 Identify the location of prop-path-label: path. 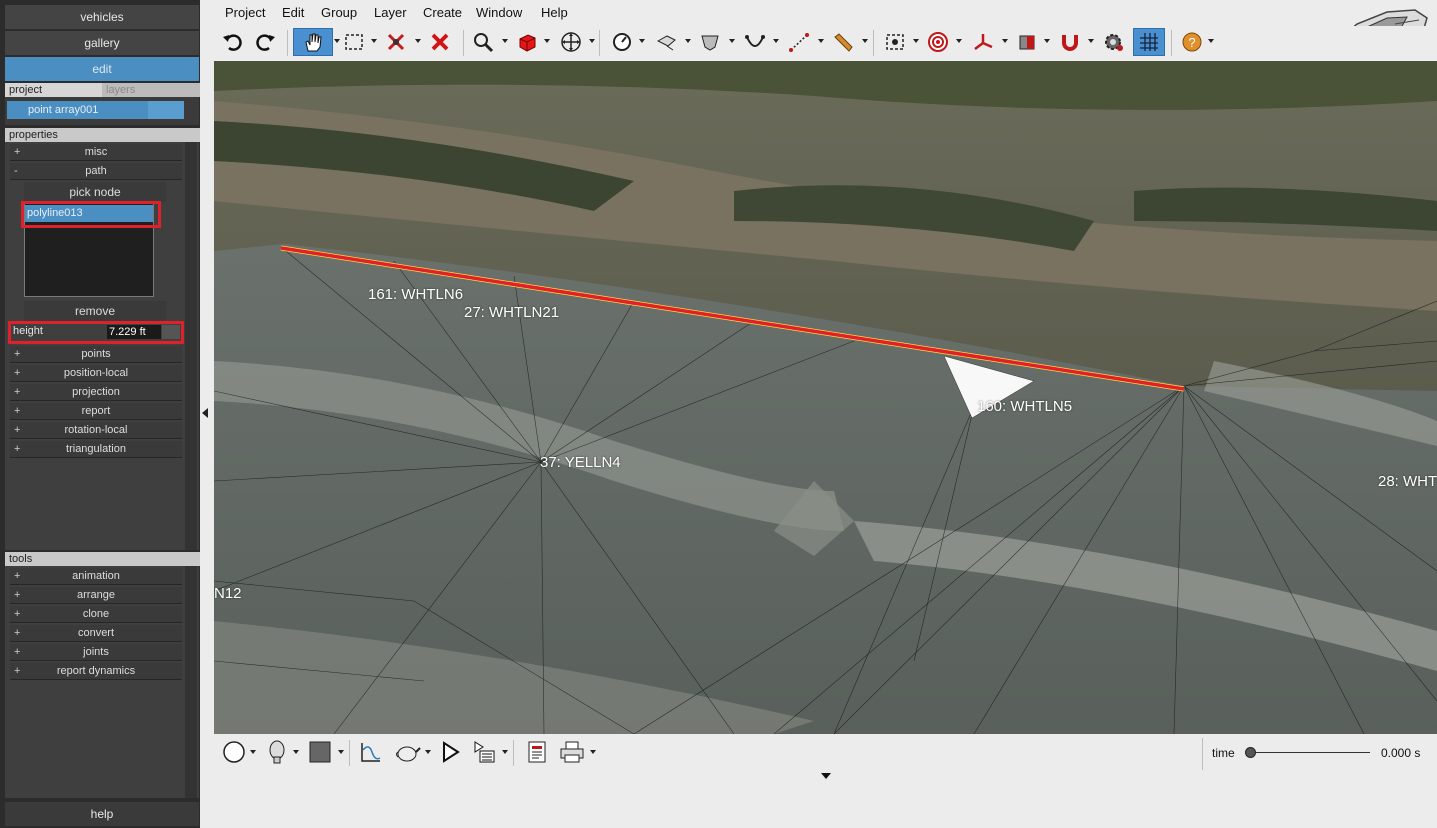
(96, 171).